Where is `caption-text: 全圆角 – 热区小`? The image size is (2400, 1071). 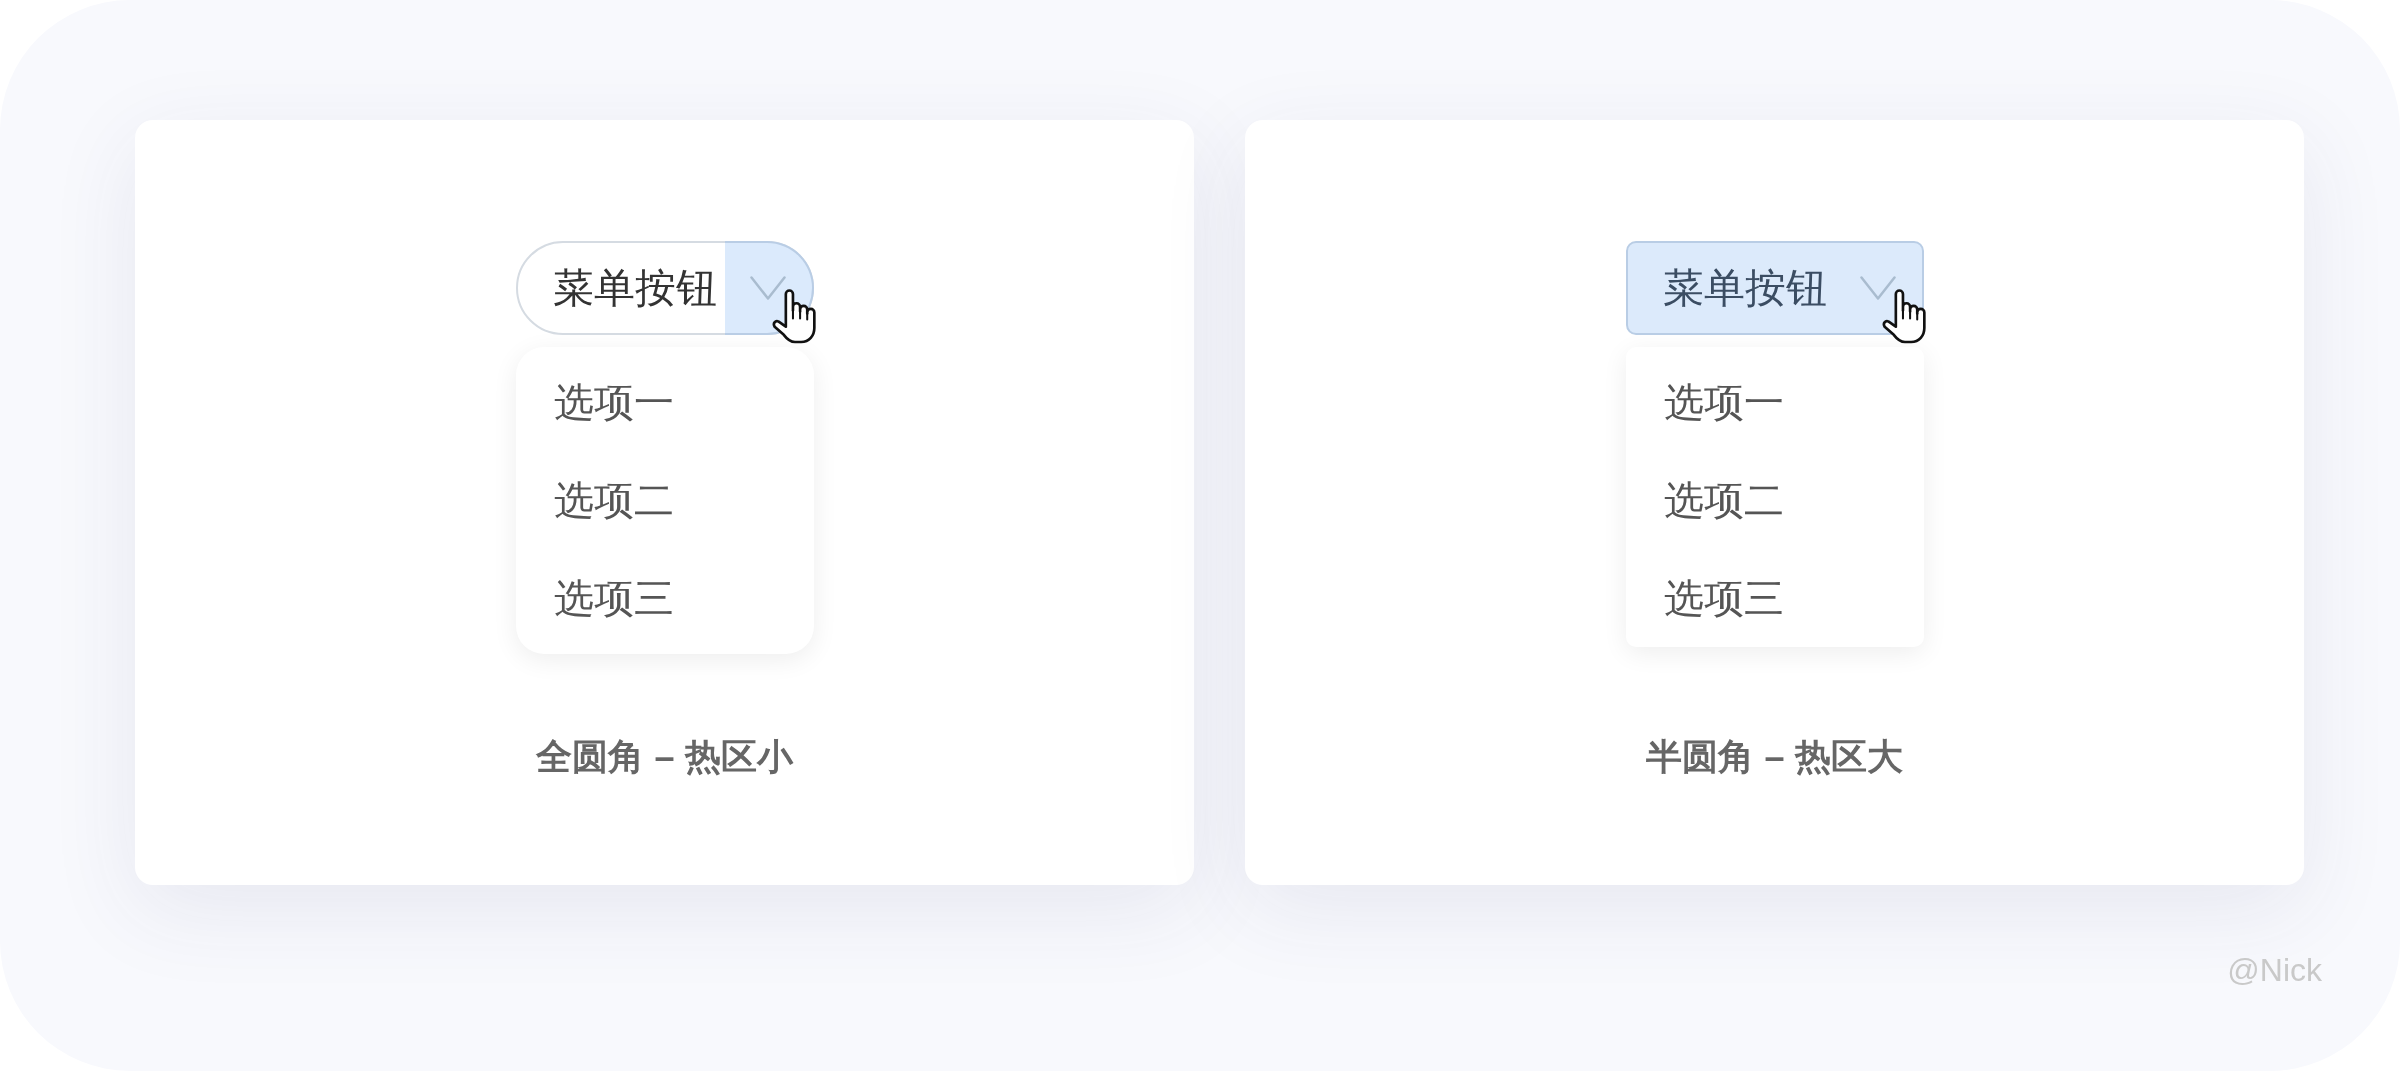
caption-text: 全圆角 – 热区小 is located at coordinates (664, 757).